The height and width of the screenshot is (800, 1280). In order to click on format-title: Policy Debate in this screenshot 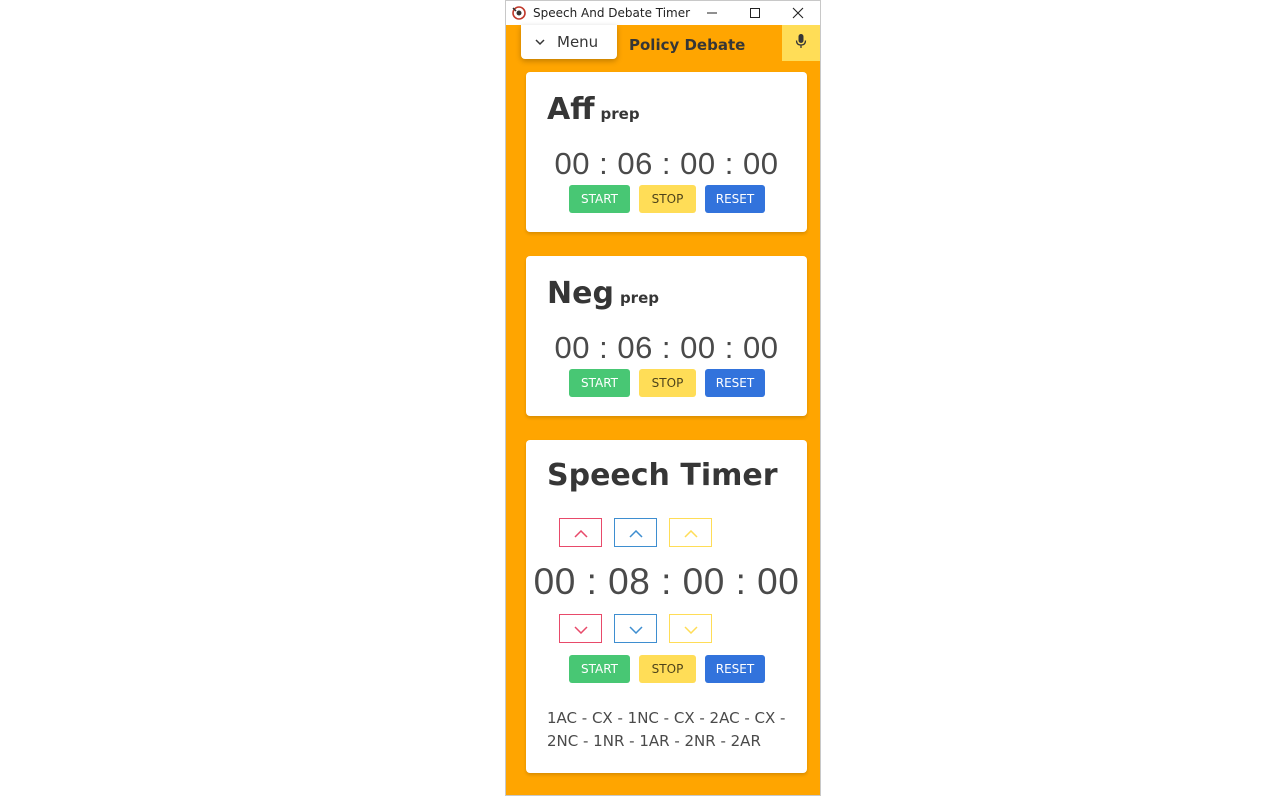, I will do `click(687, 45)`.